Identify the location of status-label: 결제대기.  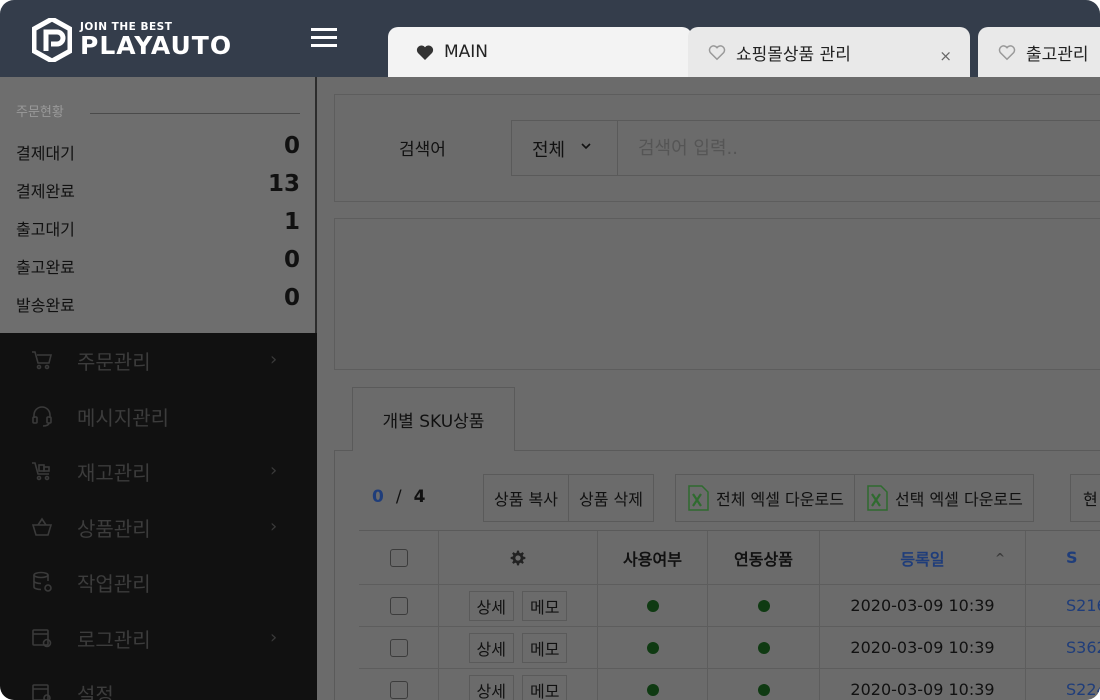
(45, 153).